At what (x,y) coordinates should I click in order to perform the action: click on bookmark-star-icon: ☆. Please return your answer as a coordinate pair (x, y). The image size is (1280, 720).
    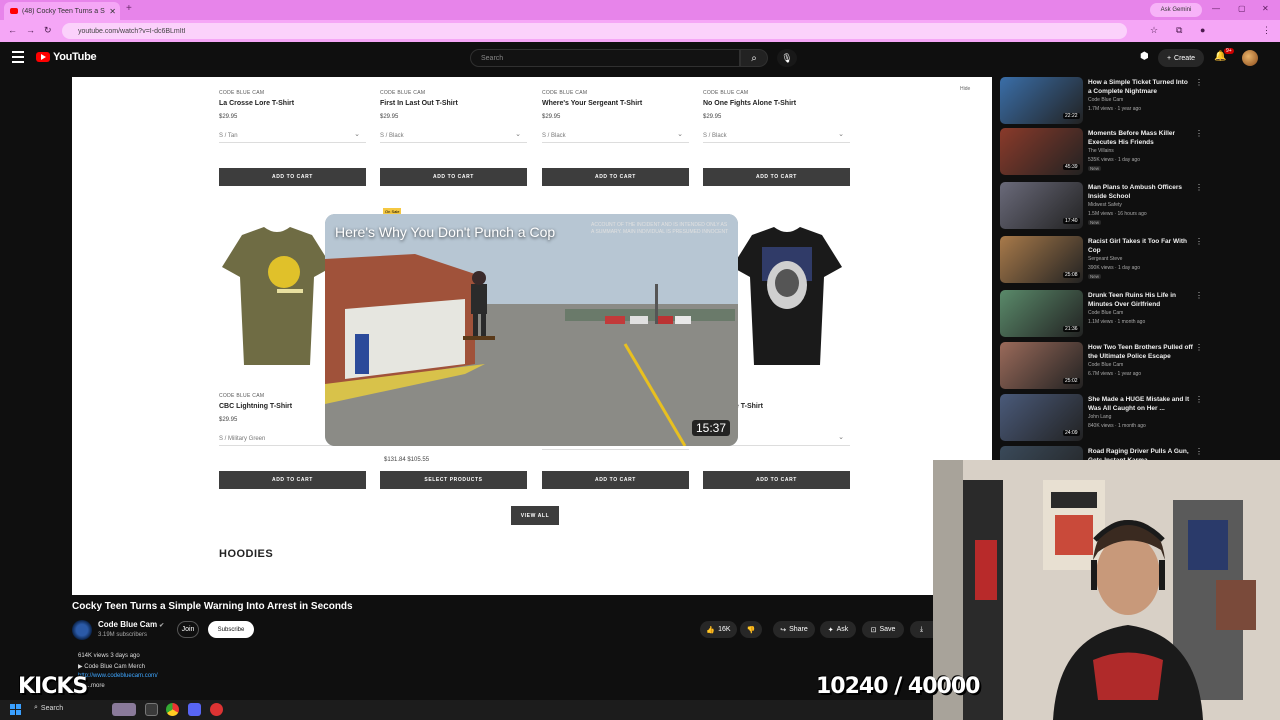
    Looking at the image, I should click on (1154, 30).